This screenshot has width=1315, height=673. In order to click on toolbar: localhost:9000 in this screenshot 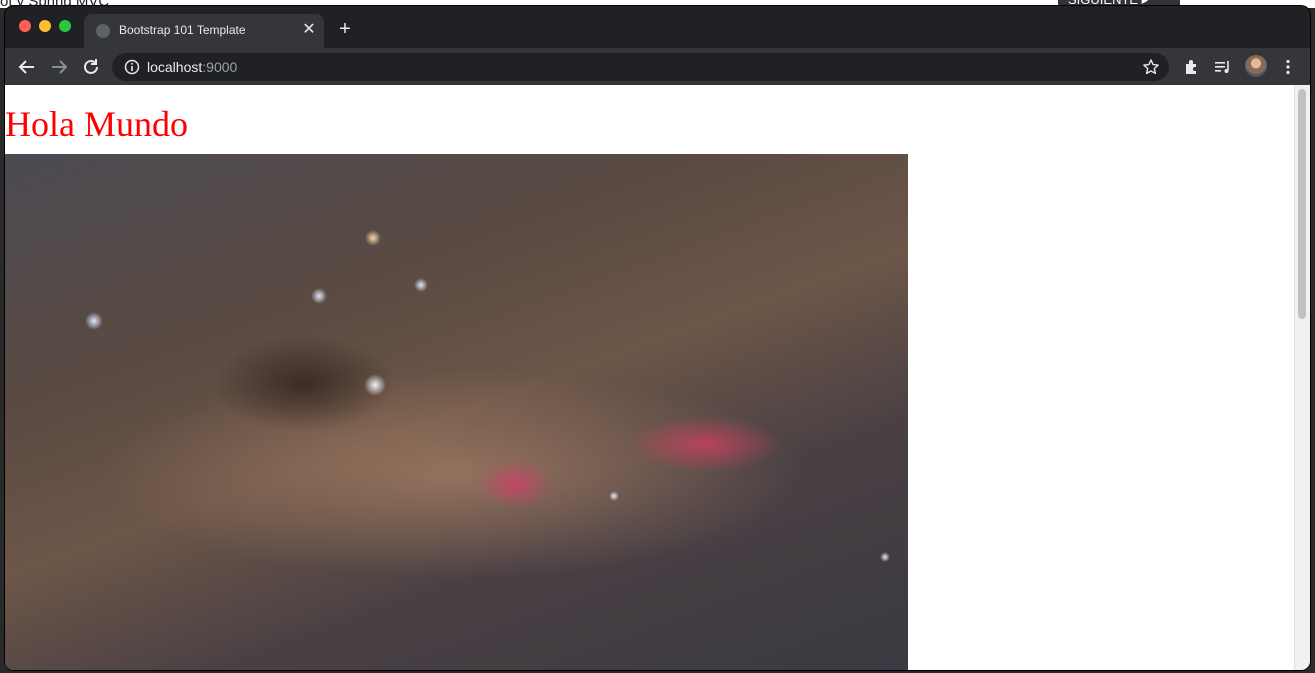, I will do `click(657, 66)`.